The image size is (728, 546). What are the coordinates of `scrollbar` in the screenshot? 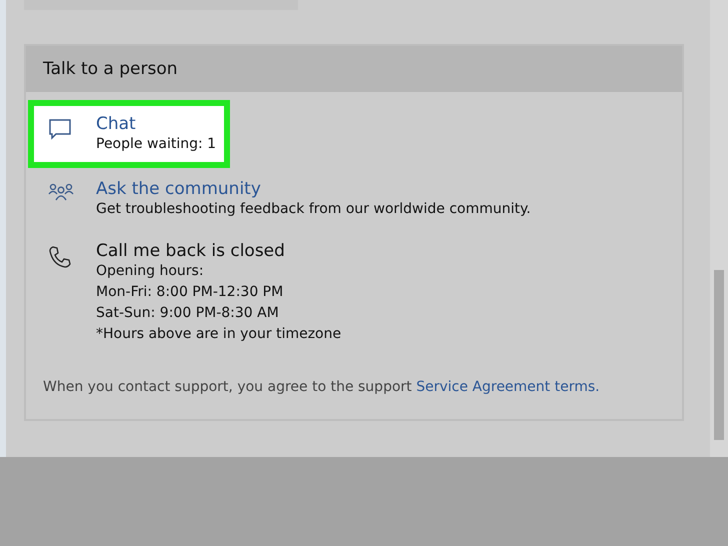 It's located at (719, 228).